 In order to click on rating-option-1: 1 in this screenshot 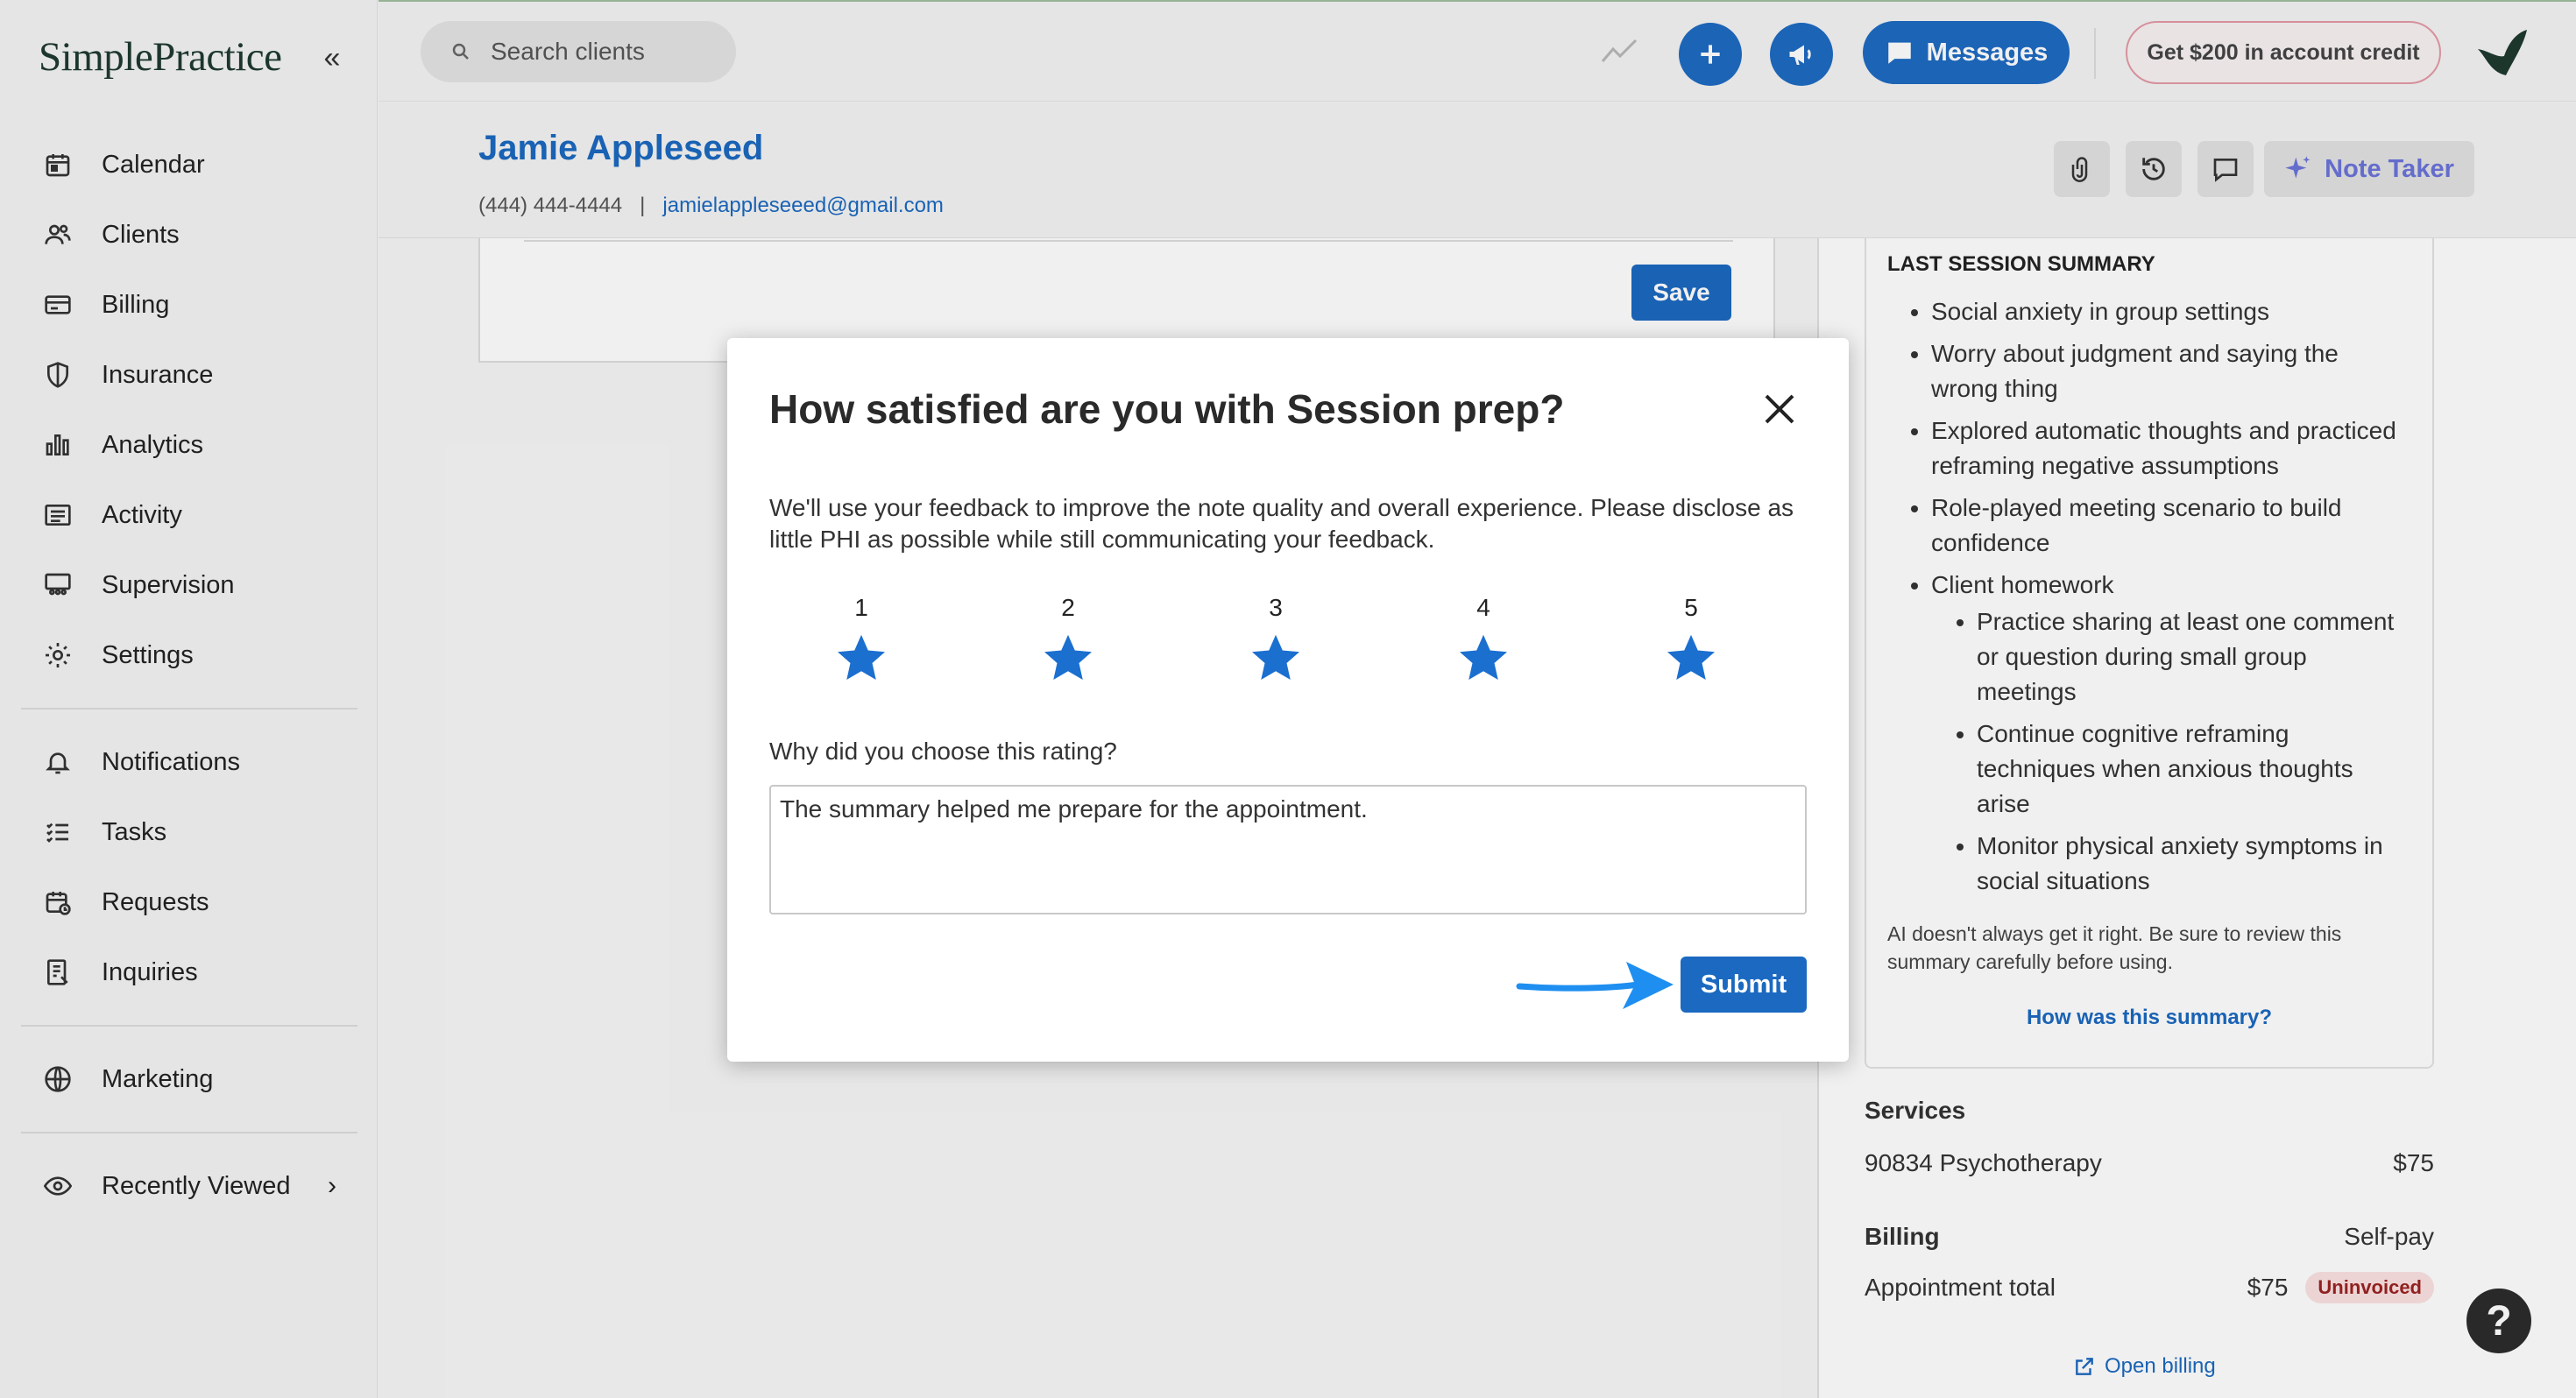, I will do `click(861, 641)`.